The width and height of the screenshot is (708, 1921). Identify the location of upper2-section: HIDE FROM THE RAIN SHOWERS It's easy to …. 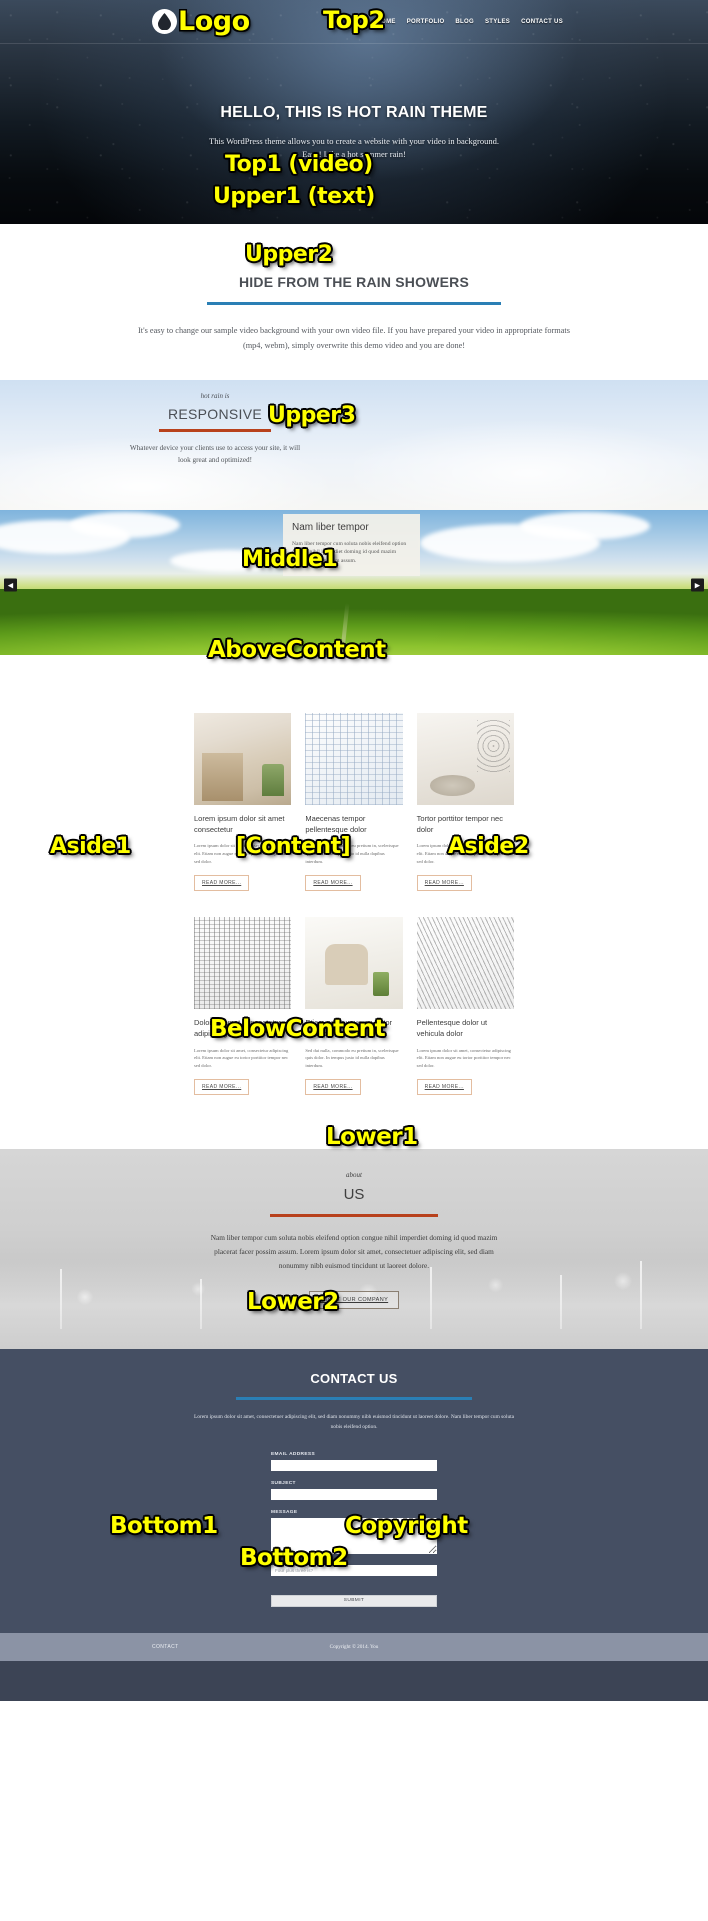
(354, 302).